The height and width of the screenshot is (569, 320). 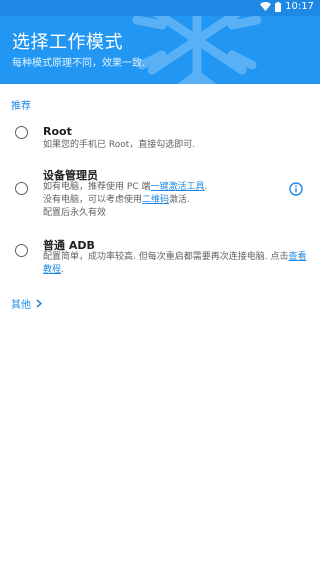 What do you see at coordinates (119, 145) in the screenshot?
I see `root-desc-line1: 如果您的手机已 Root，直接勾选即可.` at bounding box center [119, 145].